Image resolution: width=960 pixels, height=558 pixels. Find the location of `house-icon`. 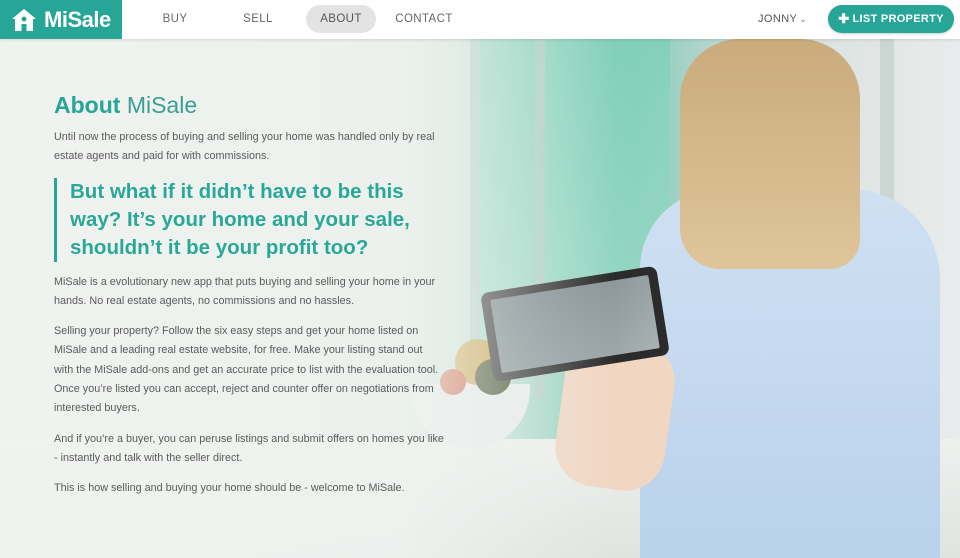

house-icon is located at coordinates (24, 19).